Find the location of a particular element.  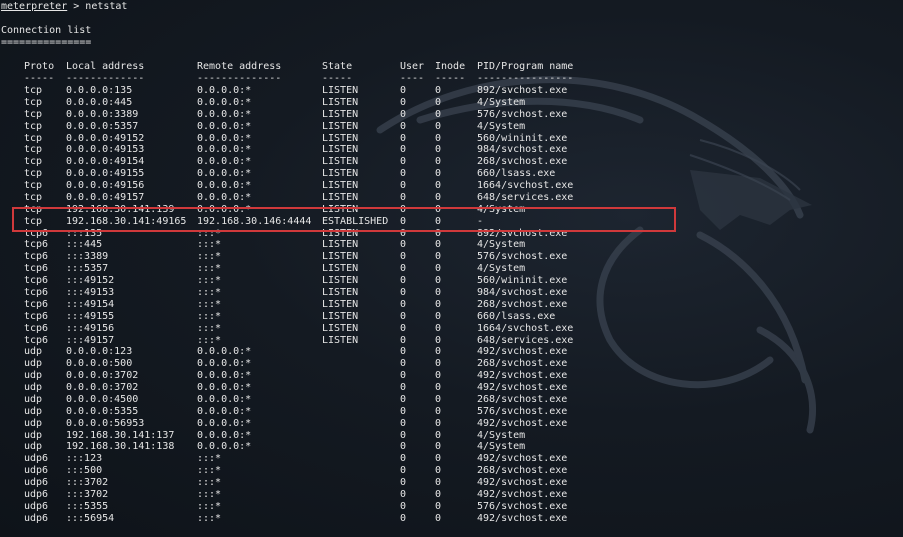

cell-local-address: :::49154 is located at coordinates (90, 304).